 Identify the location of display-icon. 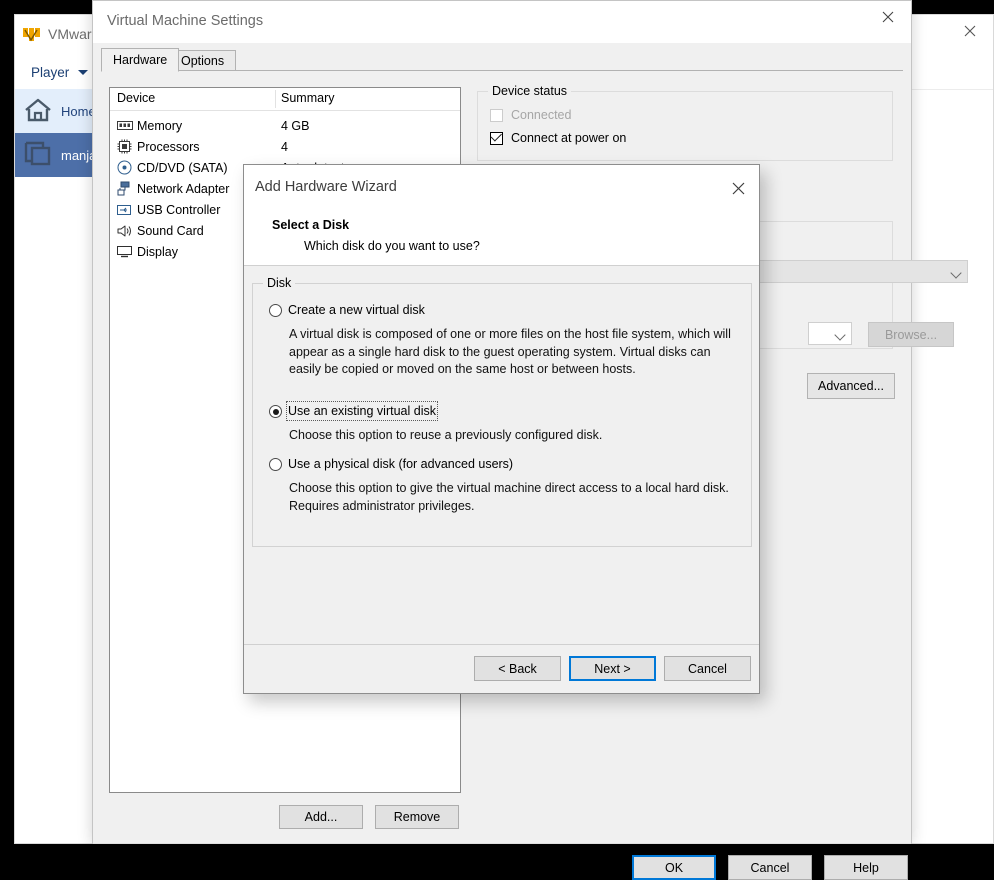
(124, 251).